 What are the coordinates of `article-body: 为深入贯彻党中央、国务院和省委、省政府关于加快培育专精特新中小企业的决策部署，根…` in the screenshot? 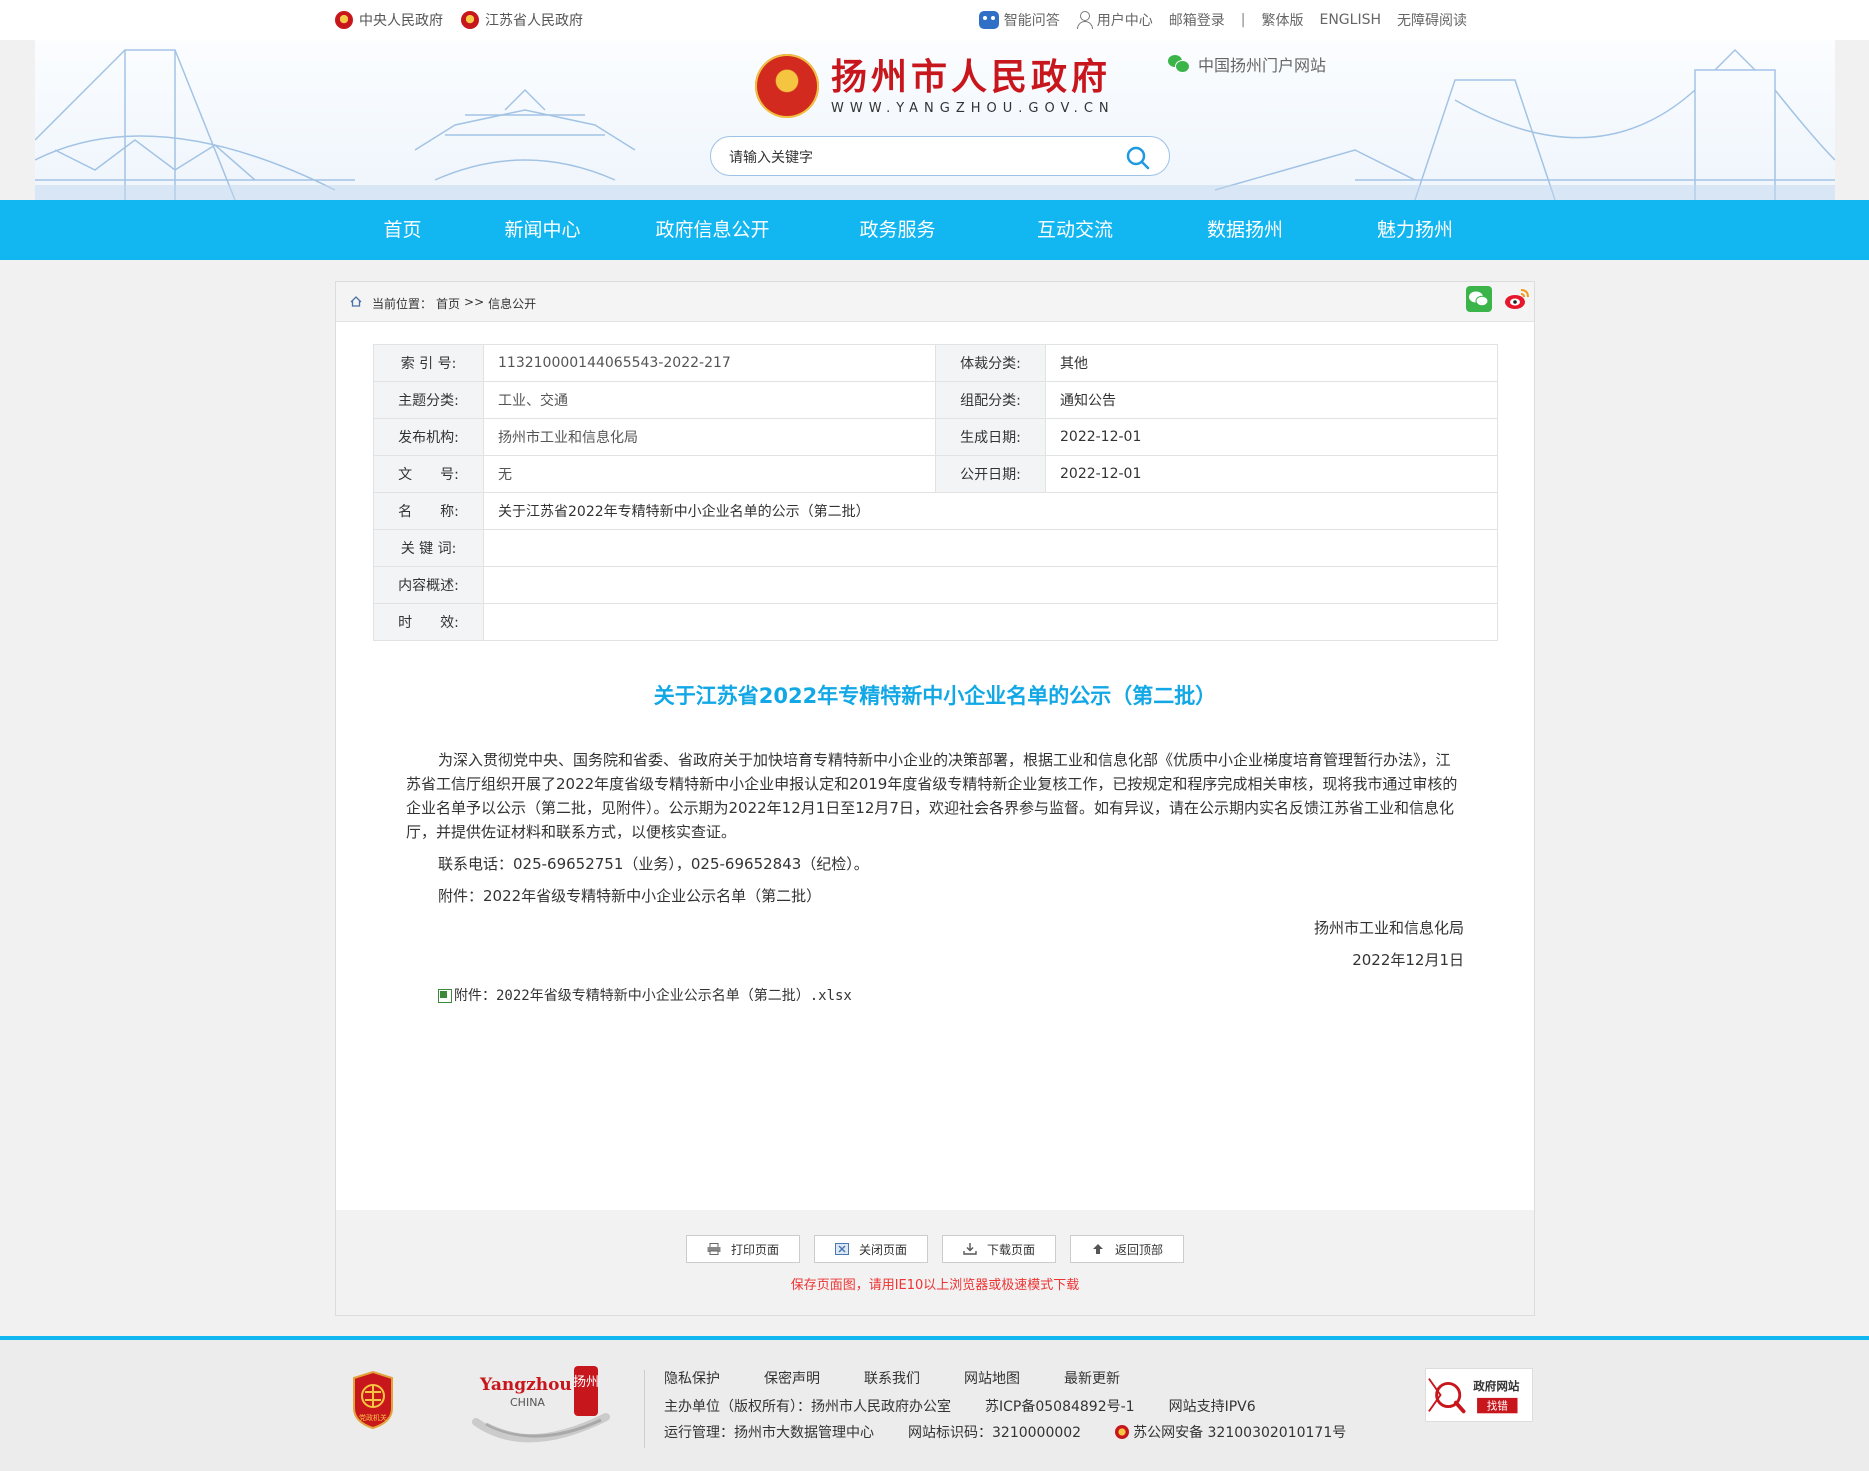 It's located at (935, 878).